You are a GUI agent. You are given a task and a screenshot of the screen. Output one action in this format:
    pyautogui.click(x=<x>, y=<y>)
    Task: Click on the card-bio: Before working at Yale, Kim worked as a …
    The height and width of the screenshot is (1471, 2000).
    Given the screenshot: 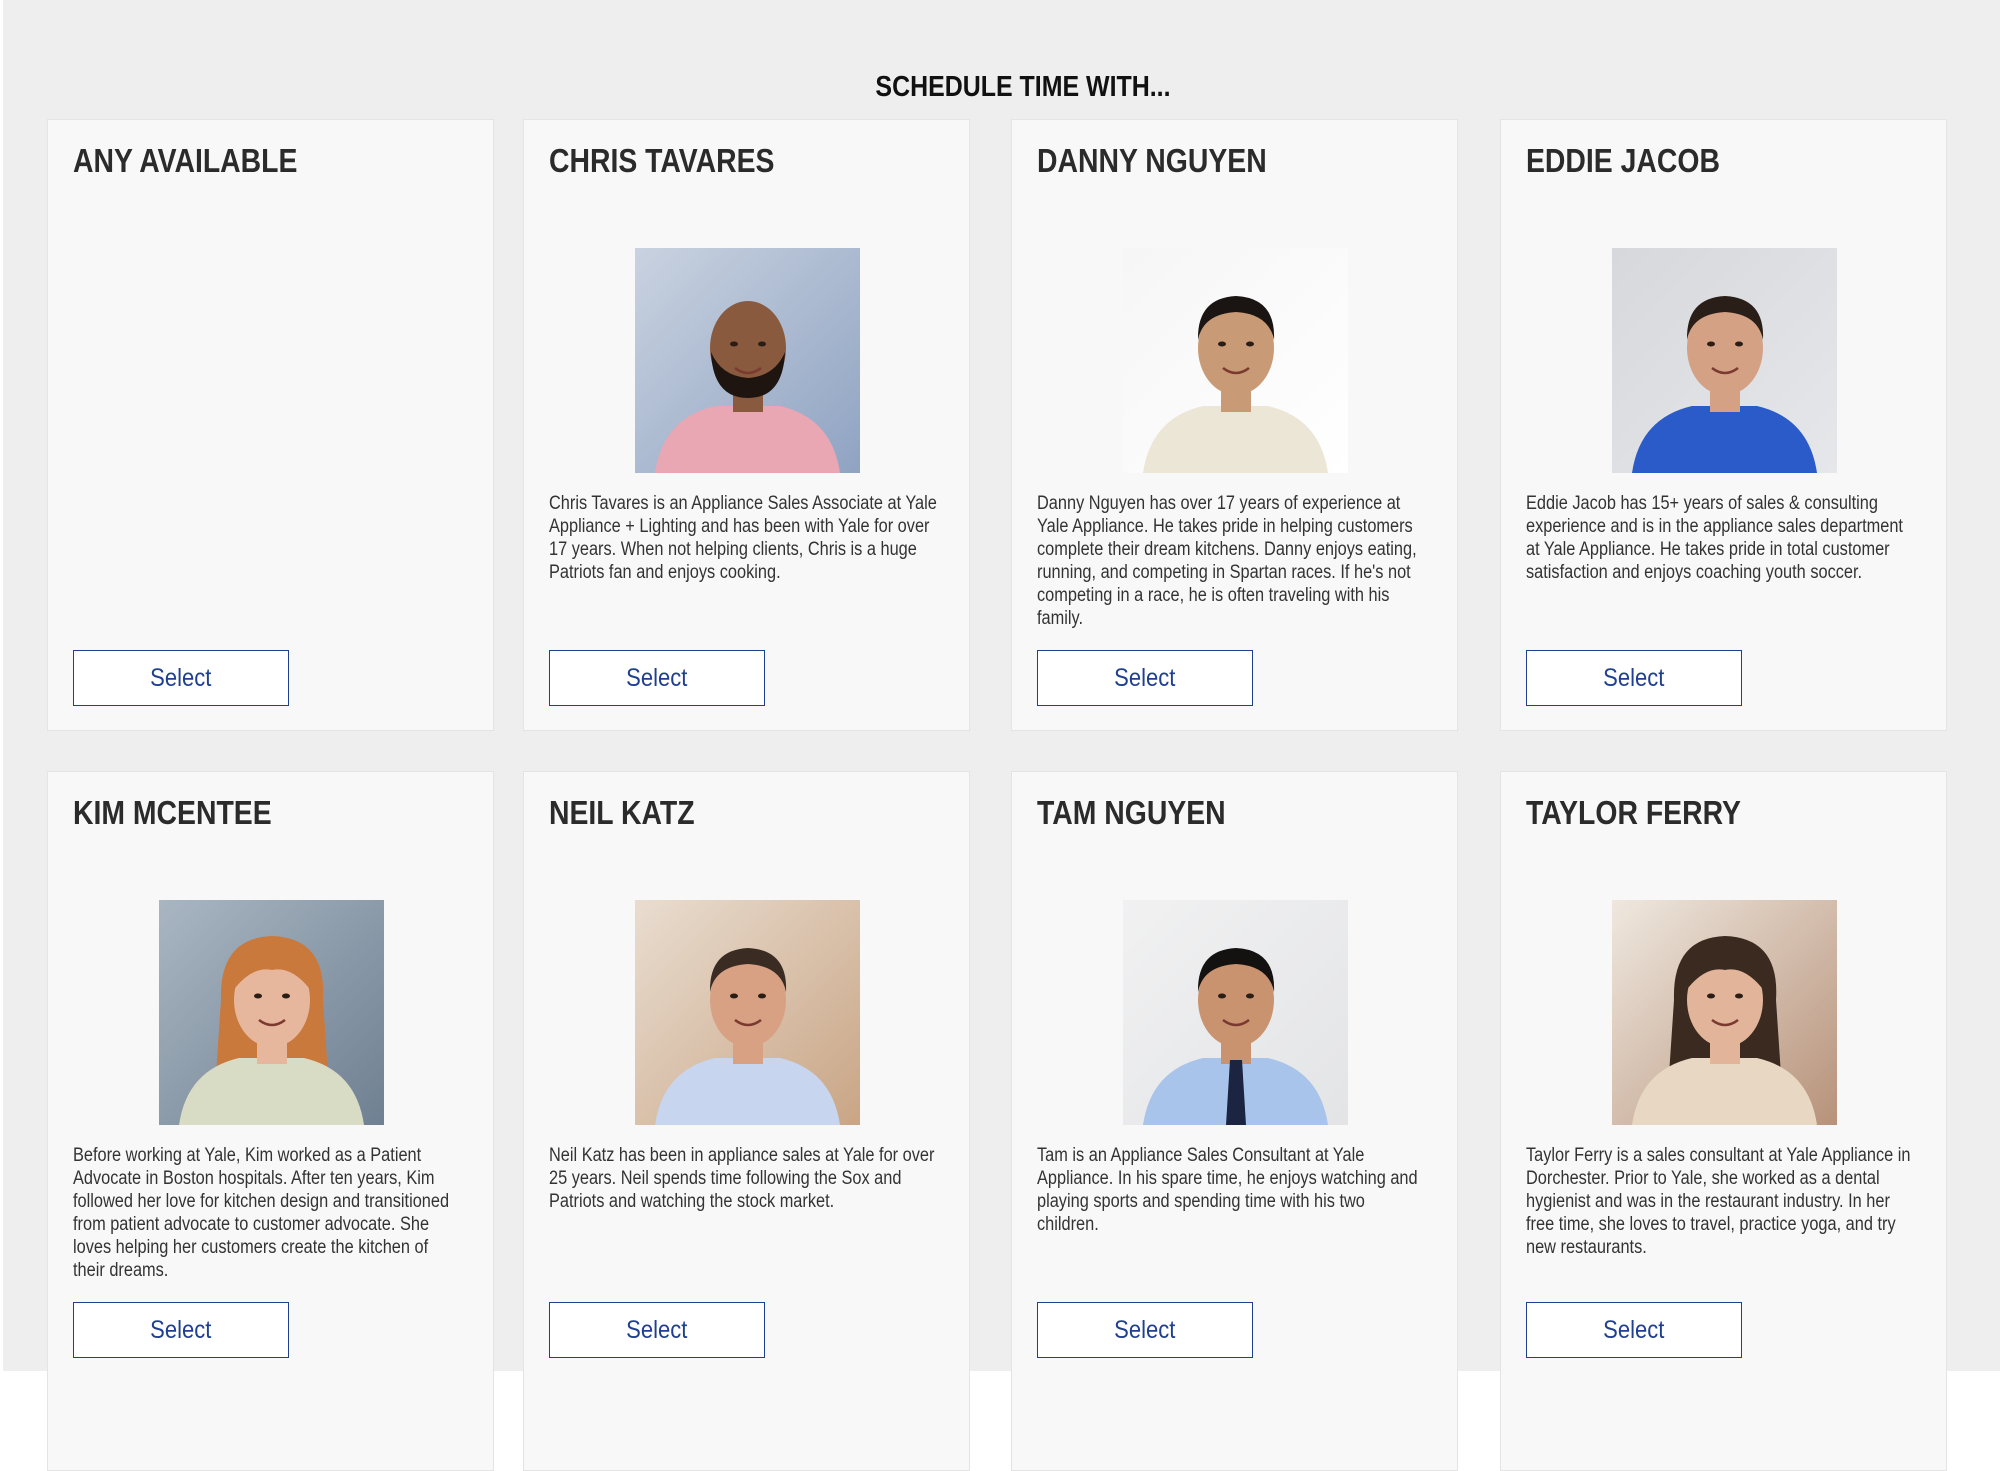 What is the action you would take?
    pyautogui.click(x=261, y=1213)
    